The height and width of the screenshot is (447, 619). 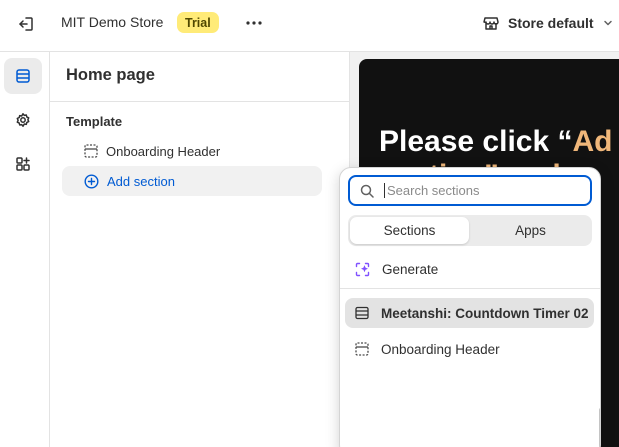 What do you see at coordinates (469, 269) in the screenshot?
I see `generate-button: Generate` at bounding box center [469, 269].